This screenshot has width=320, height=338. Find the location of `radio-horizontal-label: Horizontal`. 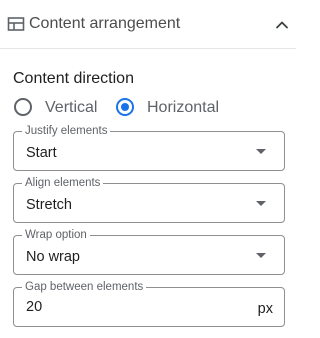

radio-horizontal-label: Horizontal is located at coordinates (183, 107).